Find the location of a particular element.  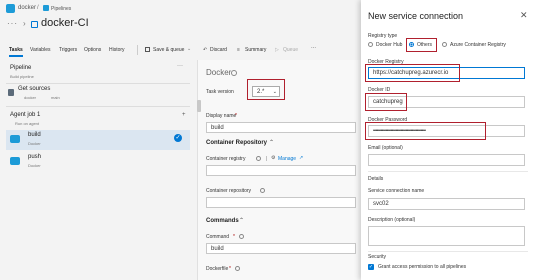

breadcrumb-pipelines: Pipelines is located at coordinates (61, 9).